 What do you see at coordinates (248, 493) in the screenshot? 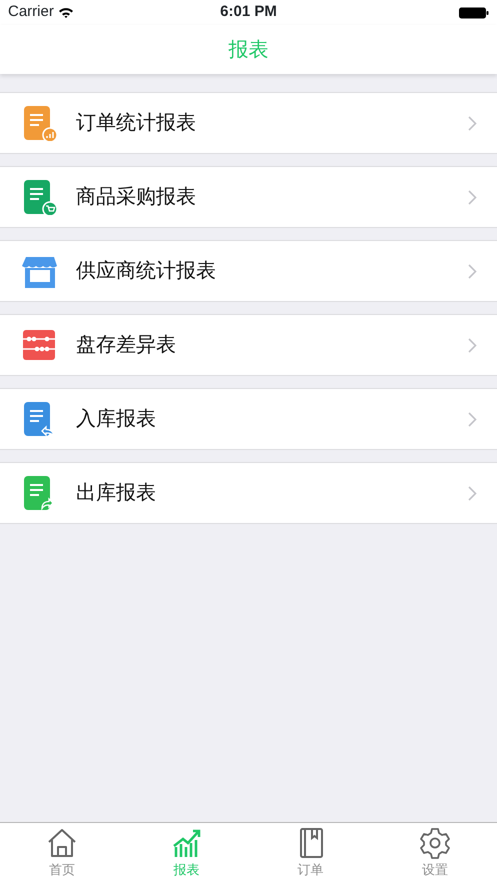
I see `report-row: 出库报表` at bounding box center [248, 493].